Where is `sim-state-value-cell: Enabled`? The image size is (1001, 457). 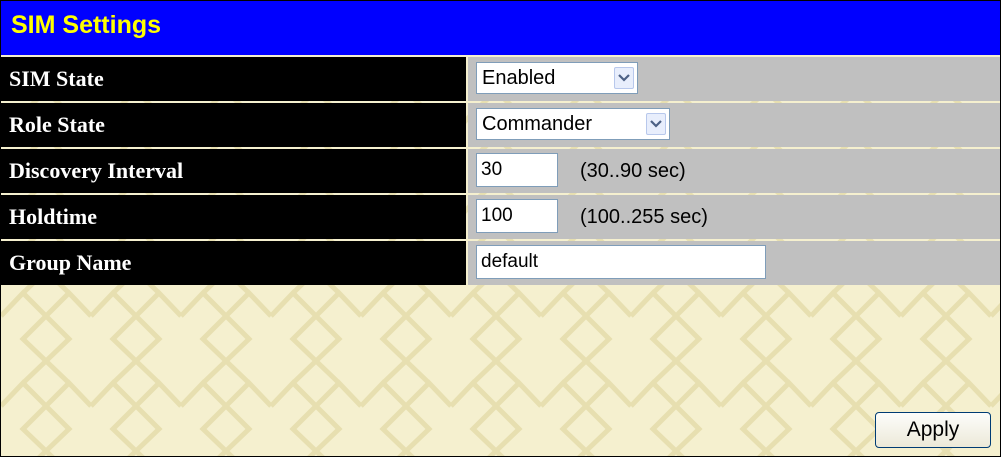 sim-state-value-cell: Enabled is located at coordinates (734, 79).